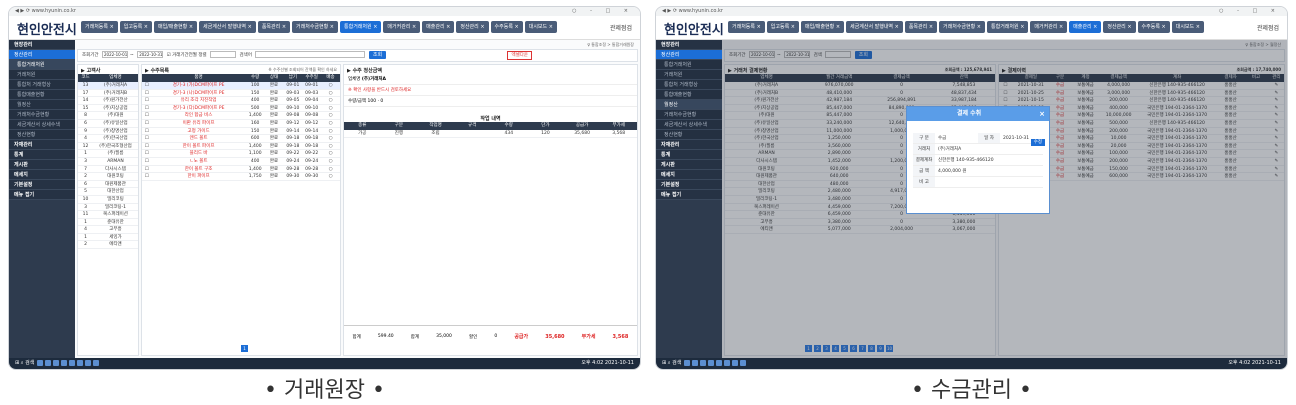  Describe the element at coordinates (989, 182) in the screenshot. I see `form-field` at that location.